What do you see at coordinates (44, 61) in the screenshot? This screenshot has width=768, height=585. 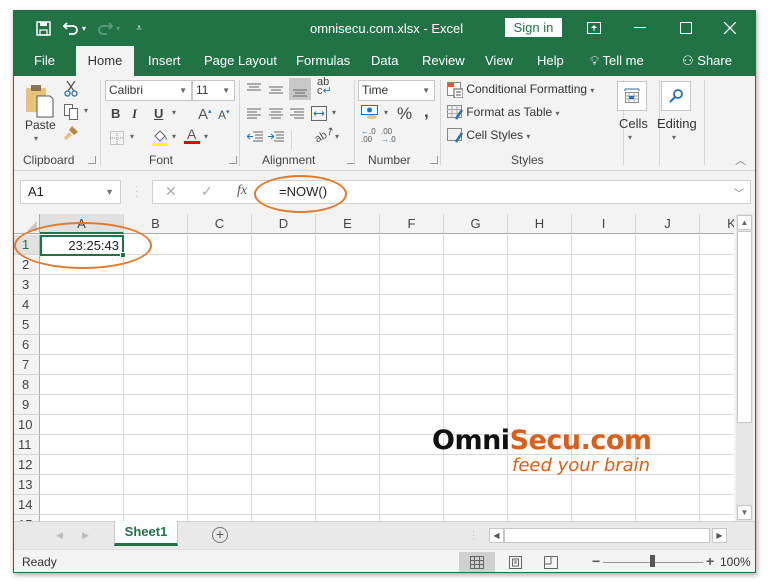 I see `tab-file: File` at bounding box center [44, 61].